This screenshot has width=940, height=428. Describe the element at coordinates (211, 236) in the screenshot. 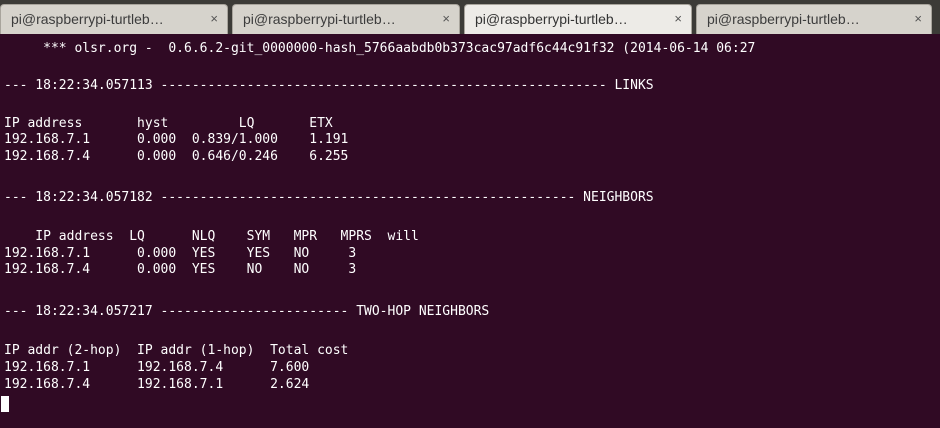

I see `neighbors-column-headers: IP address LQ NLQ SYM MPR MPRS will` at that location.